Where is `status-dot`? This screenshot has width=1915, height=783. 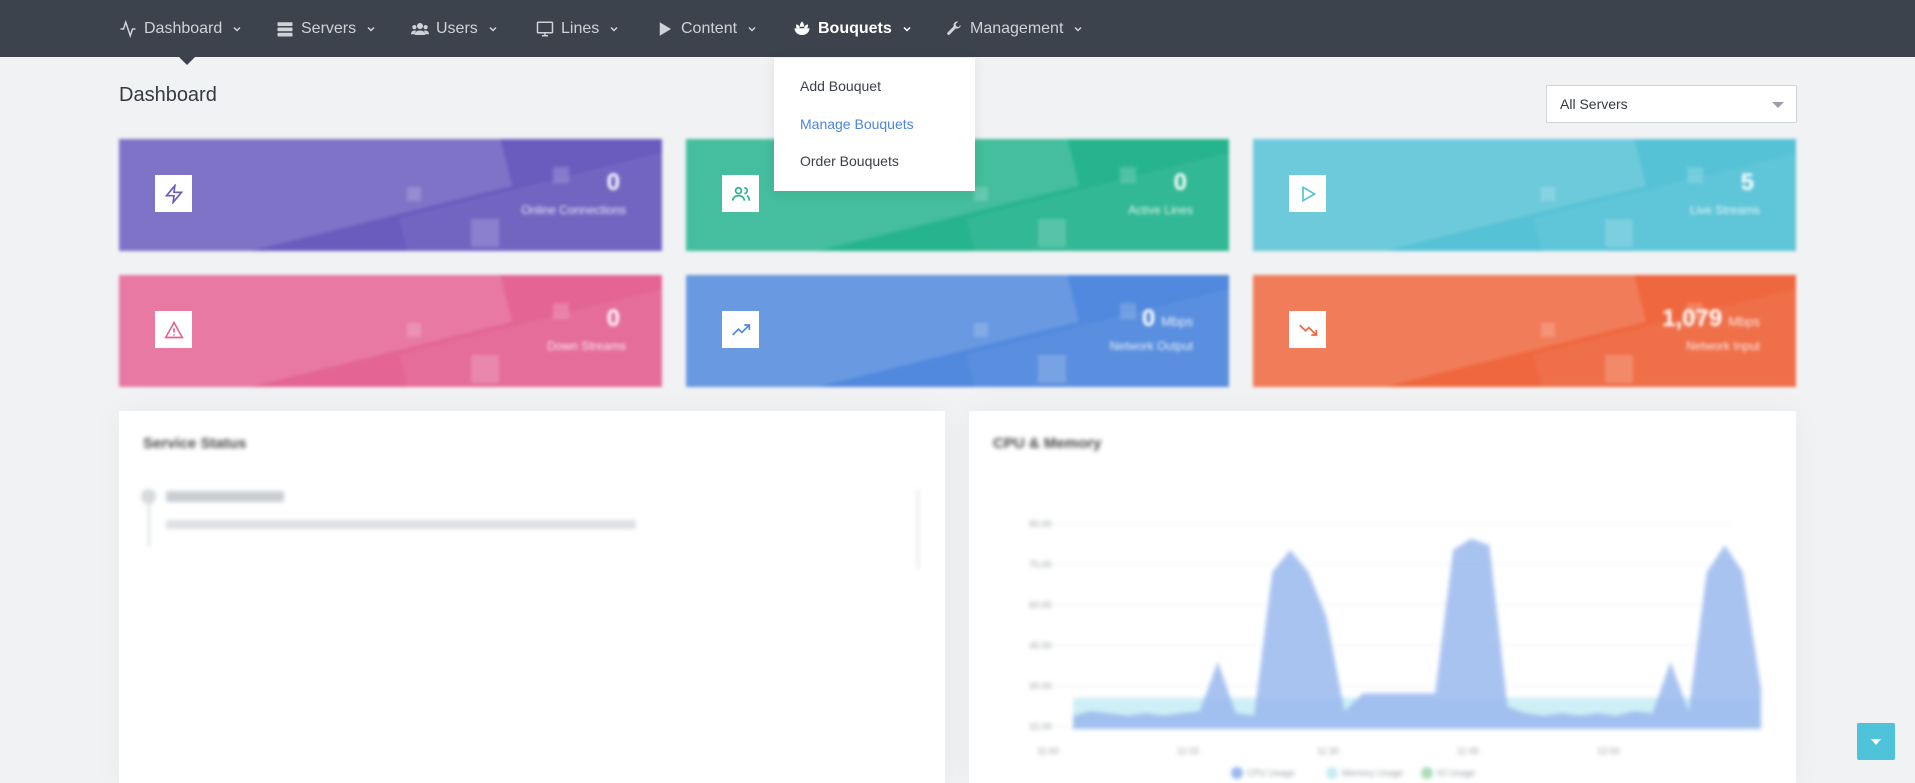
status-dot is located at coordinates (148, 496).